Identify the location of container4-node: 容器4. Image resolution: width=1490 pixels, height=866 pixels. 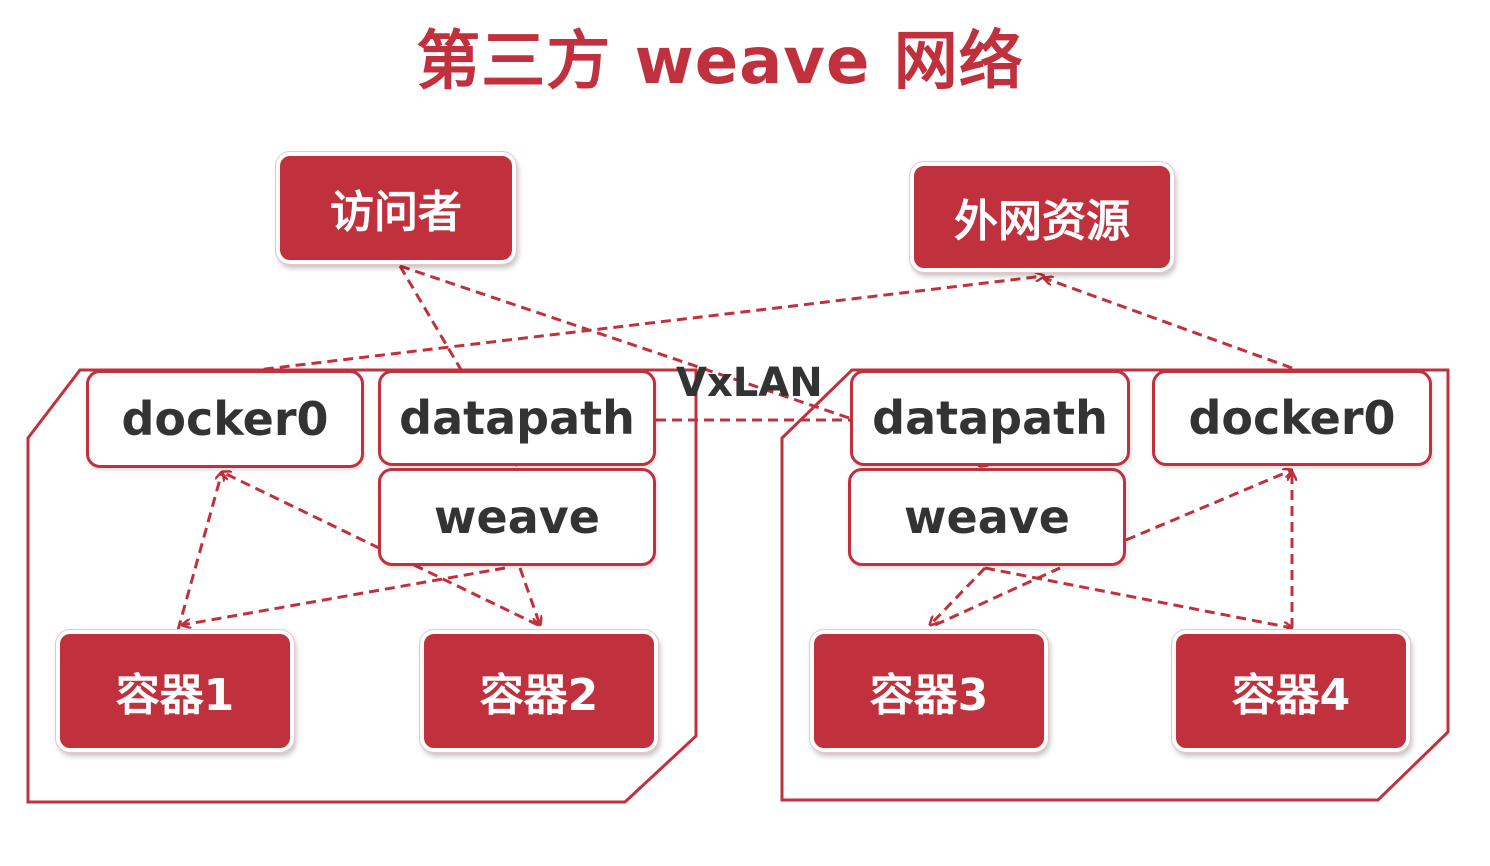
(1291, 691).